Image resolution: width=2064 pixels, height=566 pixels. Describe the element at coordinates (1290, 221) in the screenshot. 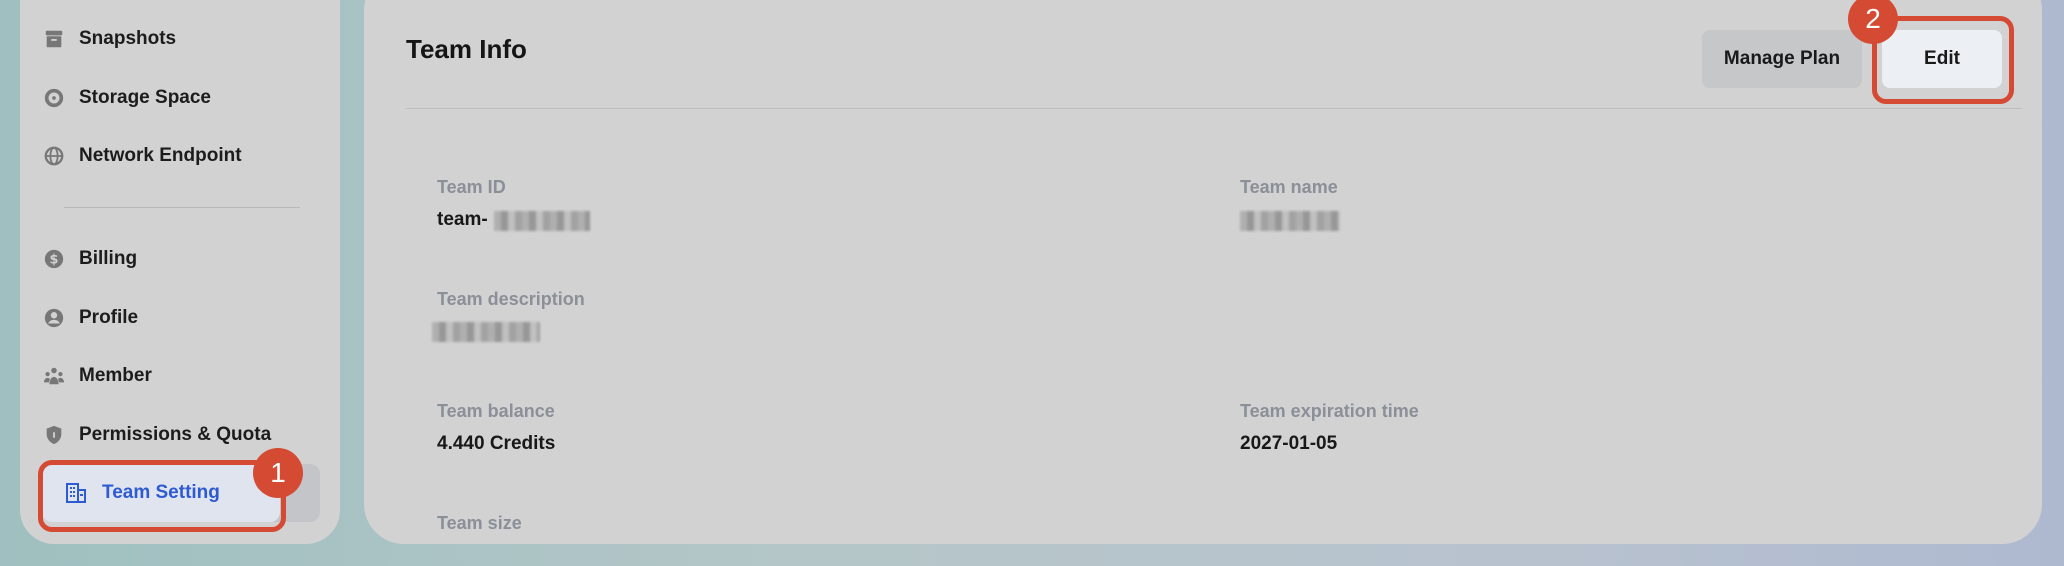

I see `redacted-team-name` at that location.